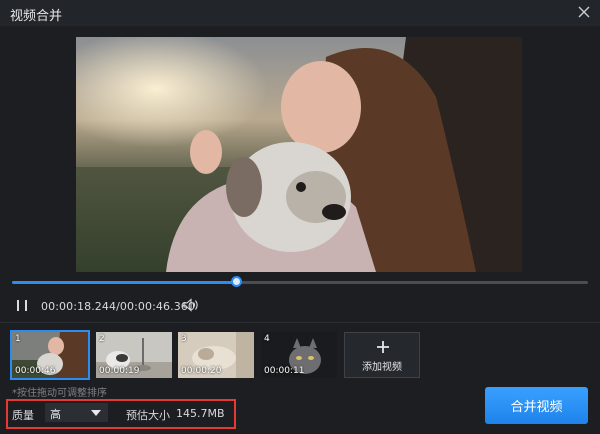 Image resolution: width=600 pixels, height=434 pixels. What do you see at coordinates (125, 282) in the screenshot?
I see `progress-played` at bounding box center [125, 282].